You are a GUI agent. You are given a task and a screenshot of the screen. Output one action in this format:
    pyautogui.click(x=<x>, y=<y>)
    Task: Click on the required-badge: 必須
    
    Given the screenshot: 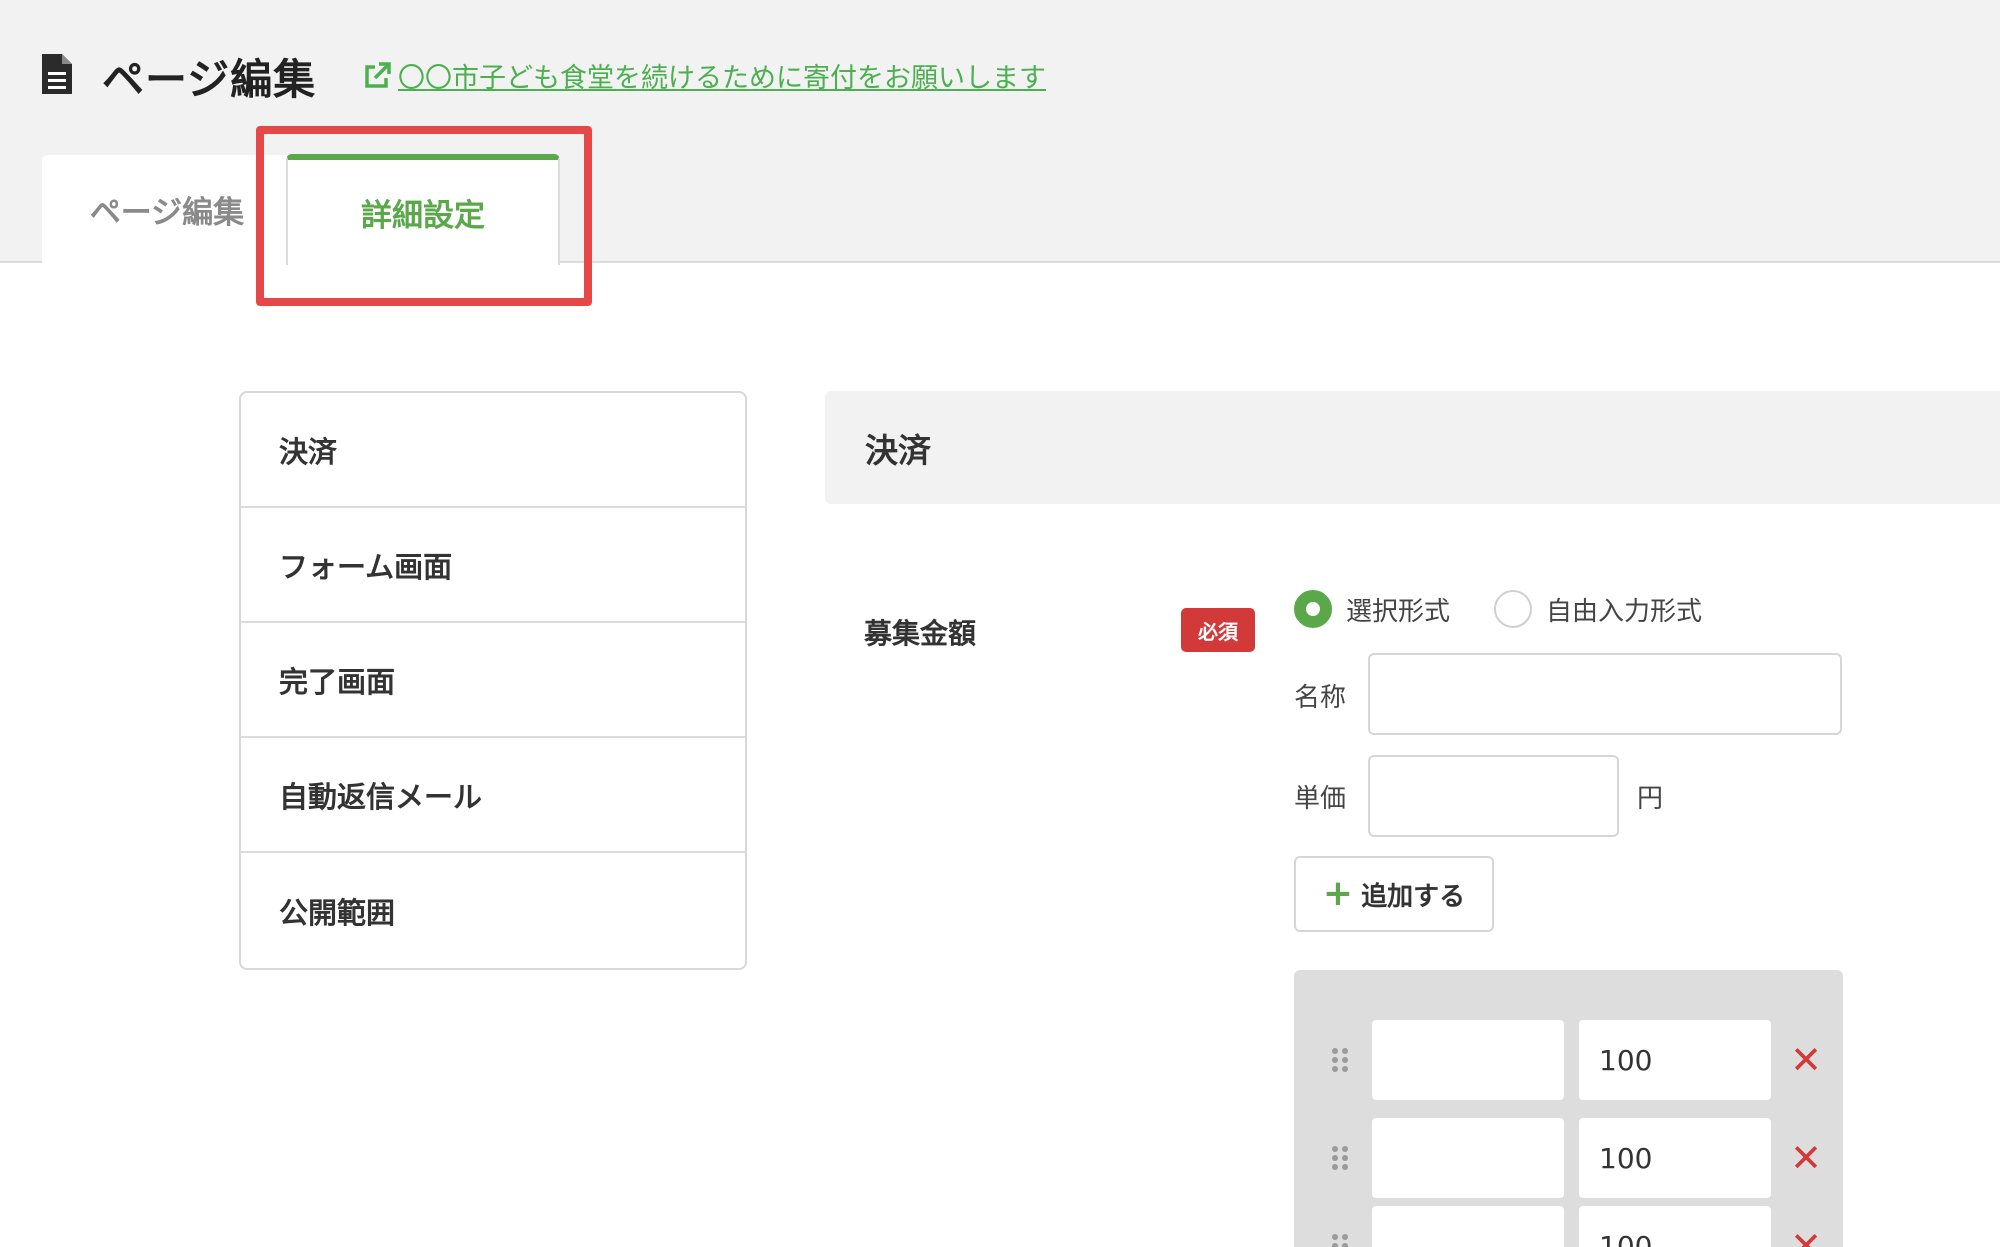 What is the action you would take?
    pyautogui.click(x=1218, y=630)
    